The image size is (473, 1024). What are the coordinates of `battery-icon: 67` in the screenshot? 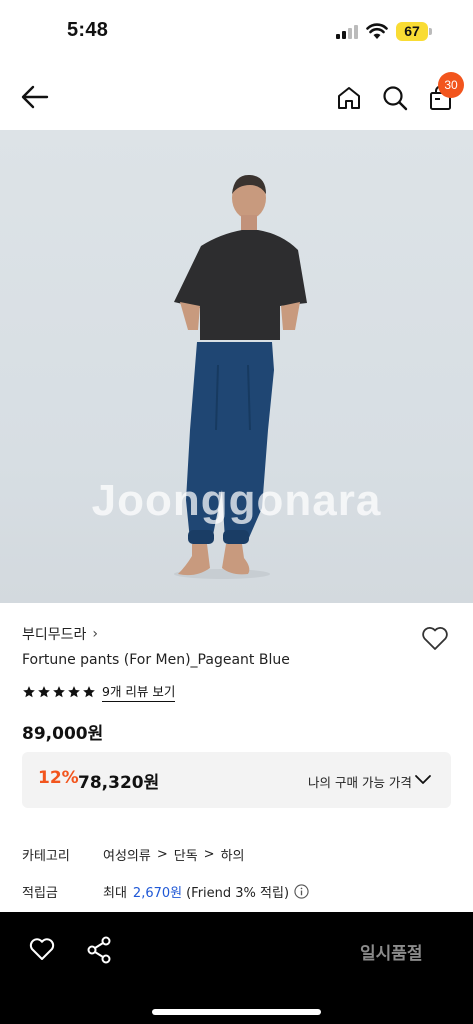 It's located at (414, 31).